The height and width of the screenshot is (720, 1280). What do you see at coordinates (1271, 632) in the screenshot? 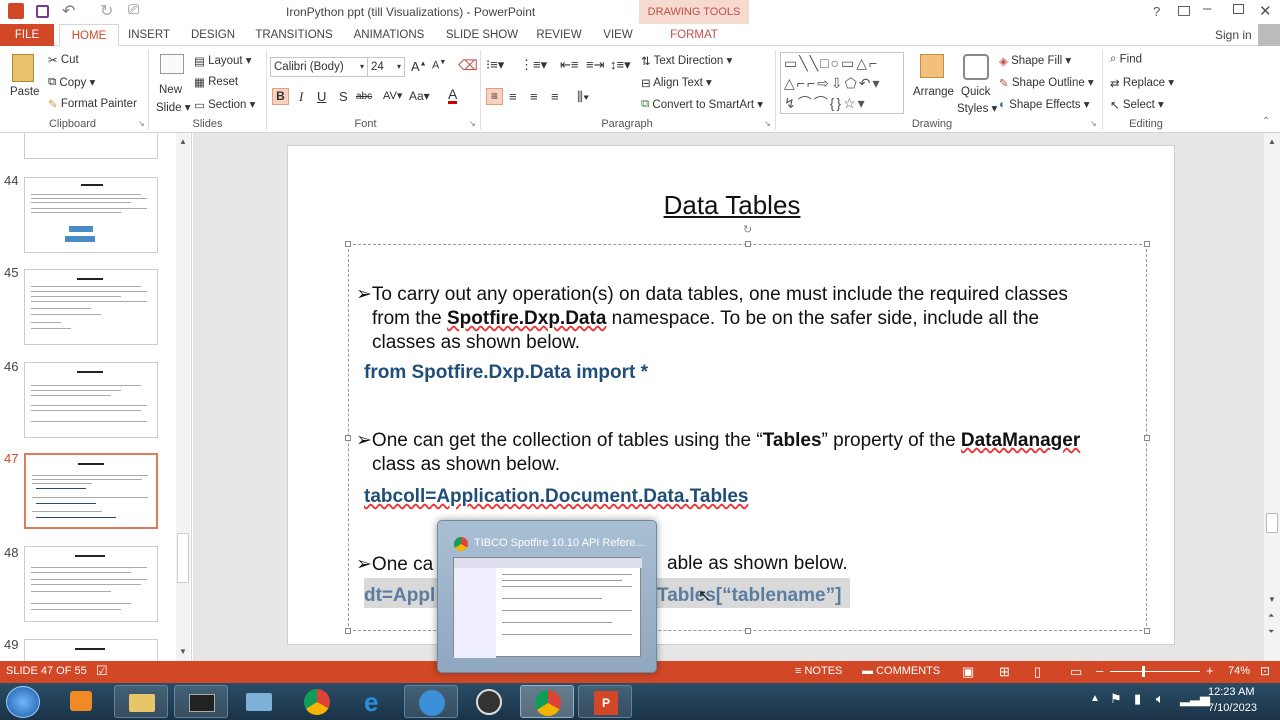
I see `next-slide-icon: ⏷` at bounding box center [1271, 632].